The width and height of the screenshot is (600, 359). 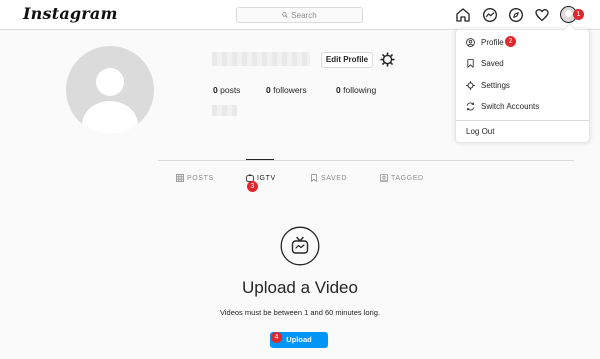 I want to click on followers-count: 0 followers, so click(x=286, y=90).